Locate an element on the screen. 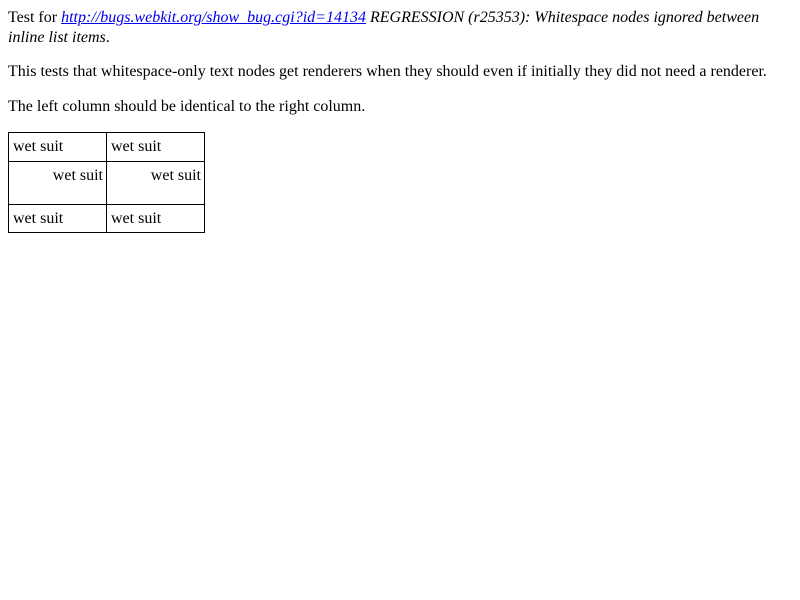 Image resolution: width=800 pixels, height=600 pixels. left-item-3-text: wet suit is located at coordinates (38, 218).